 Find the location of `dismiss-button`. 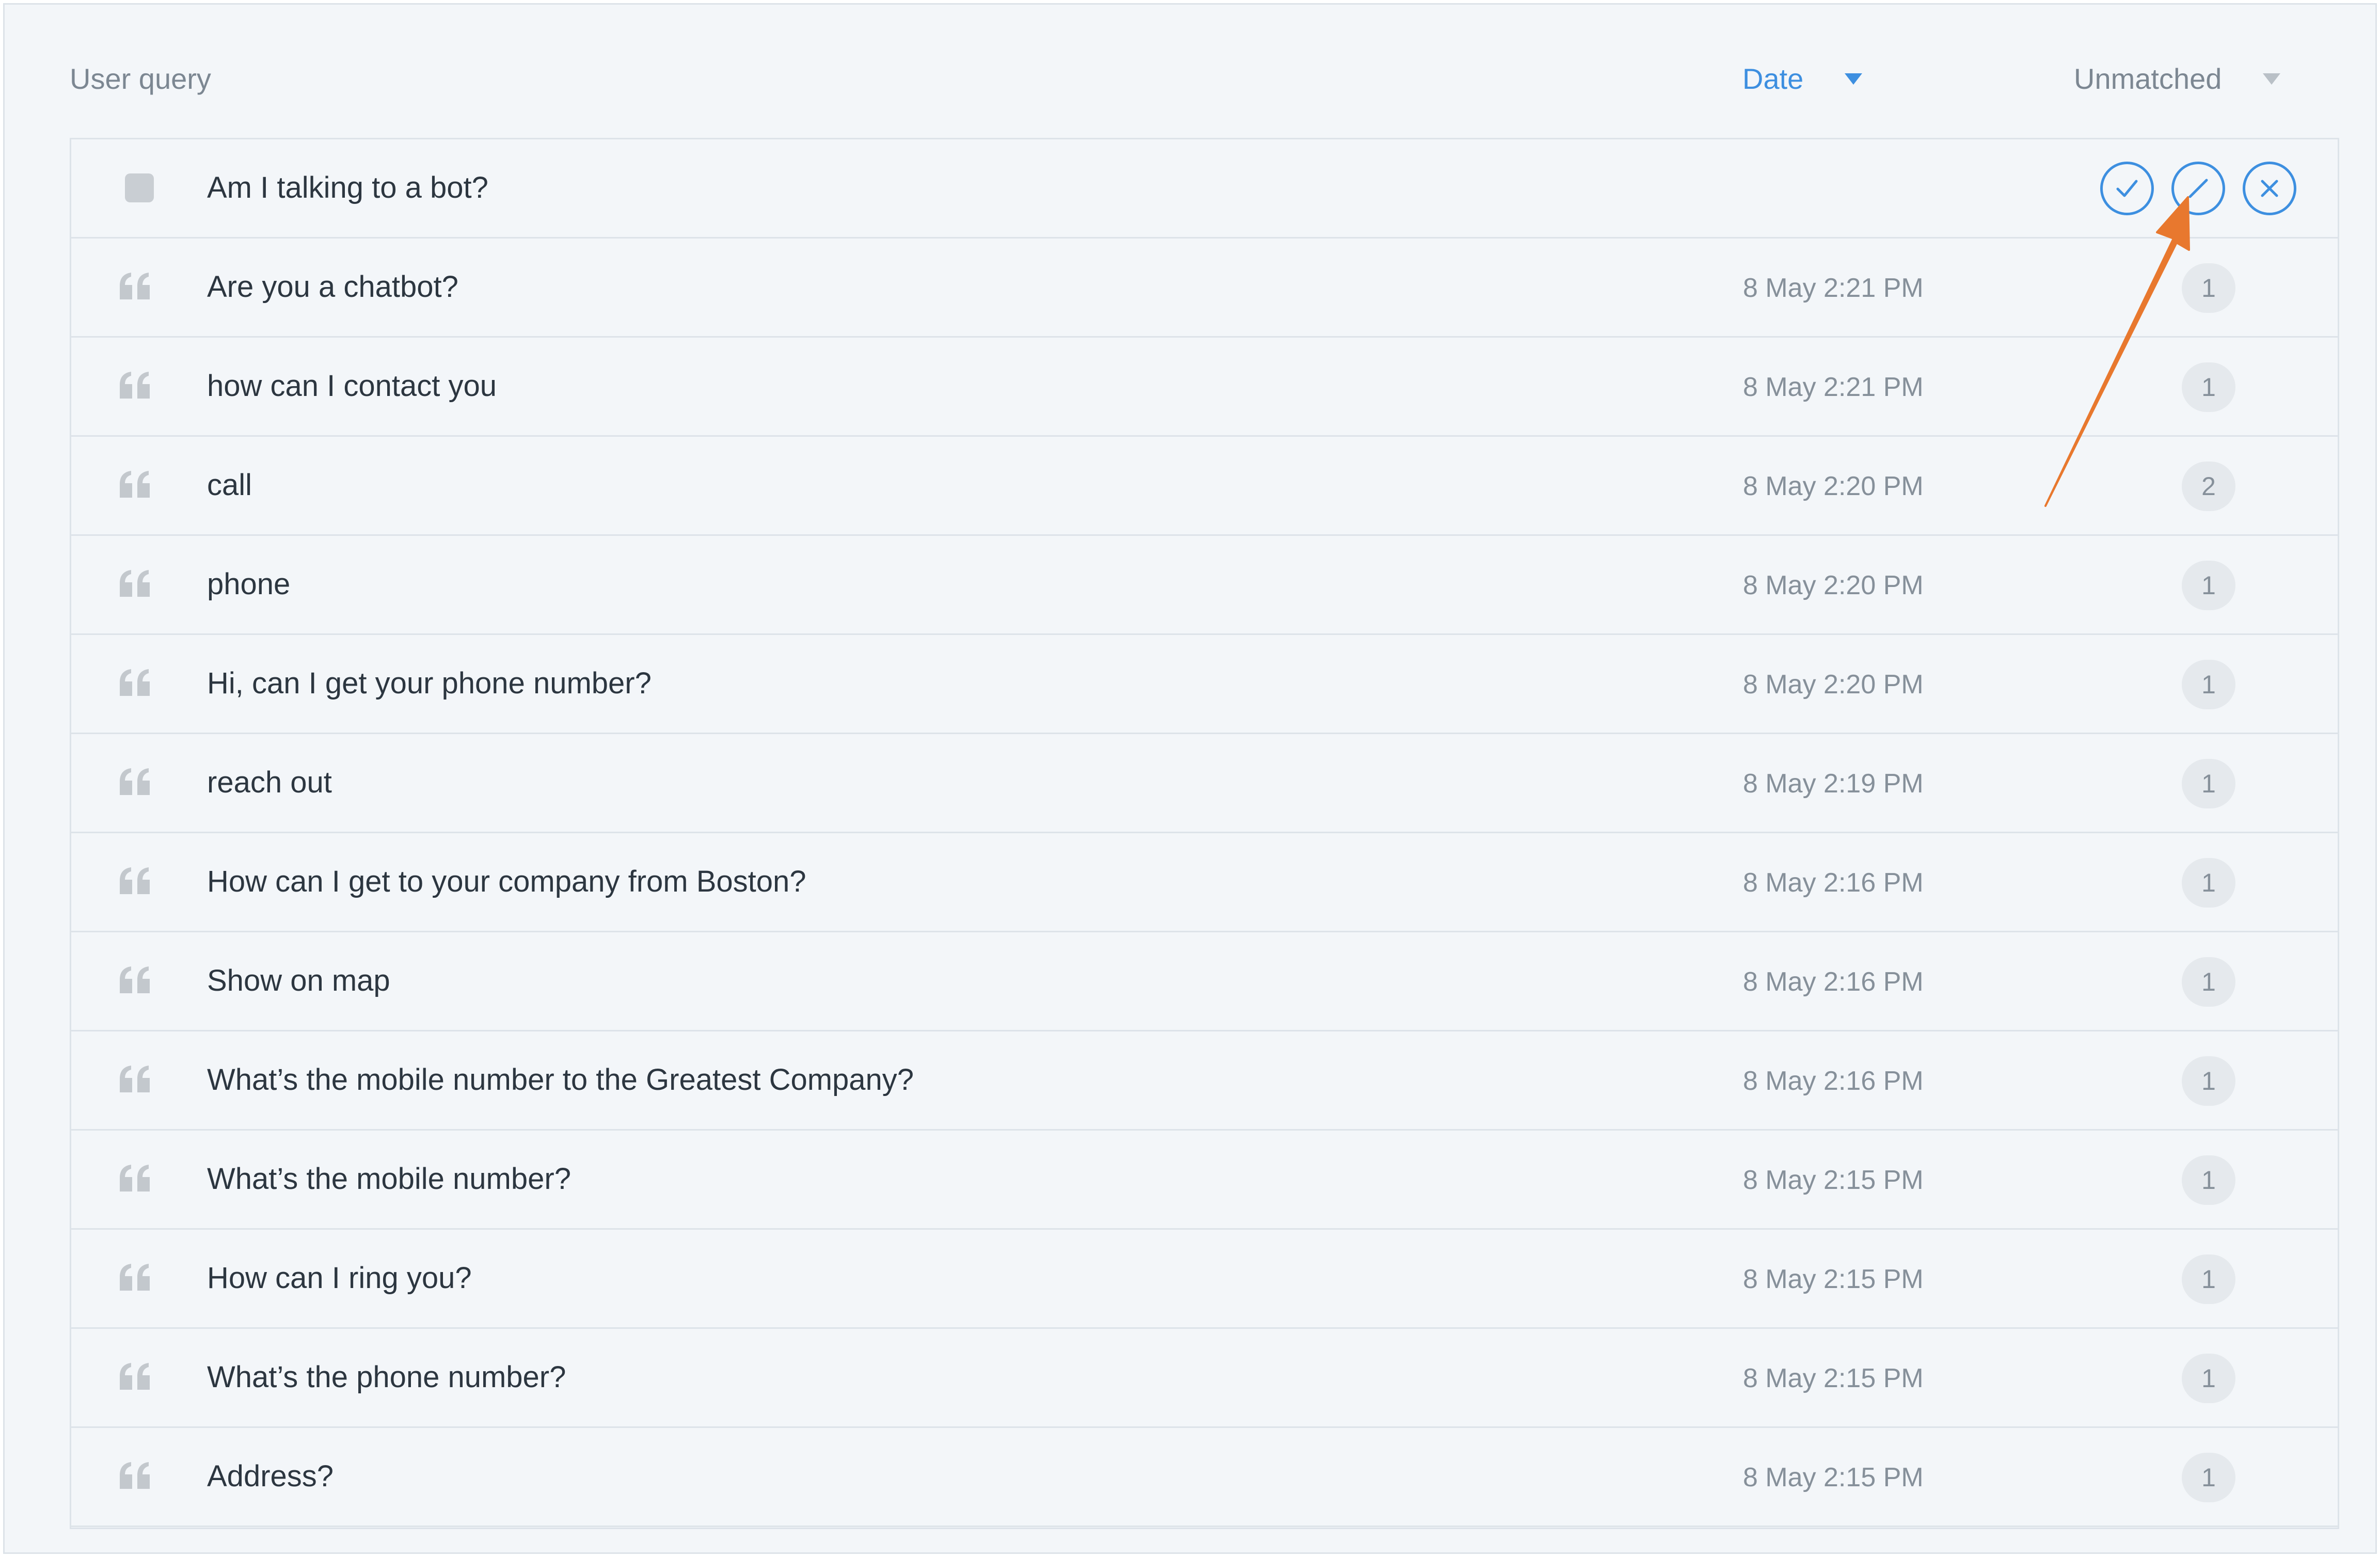

dismiss-button is located at coordinates (2269, 188).